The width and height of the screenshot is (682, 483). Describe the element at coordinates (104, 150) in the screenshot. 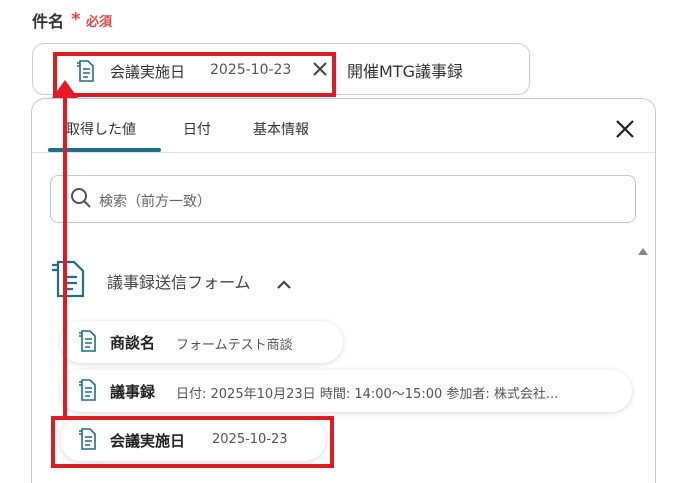

I see `active-tab-indicator` at that location.